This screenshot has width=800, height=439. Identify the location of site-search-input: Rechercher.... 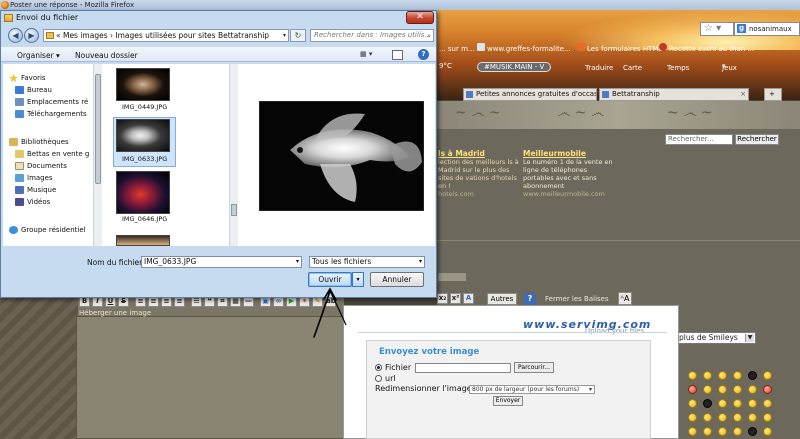
(699, 139).